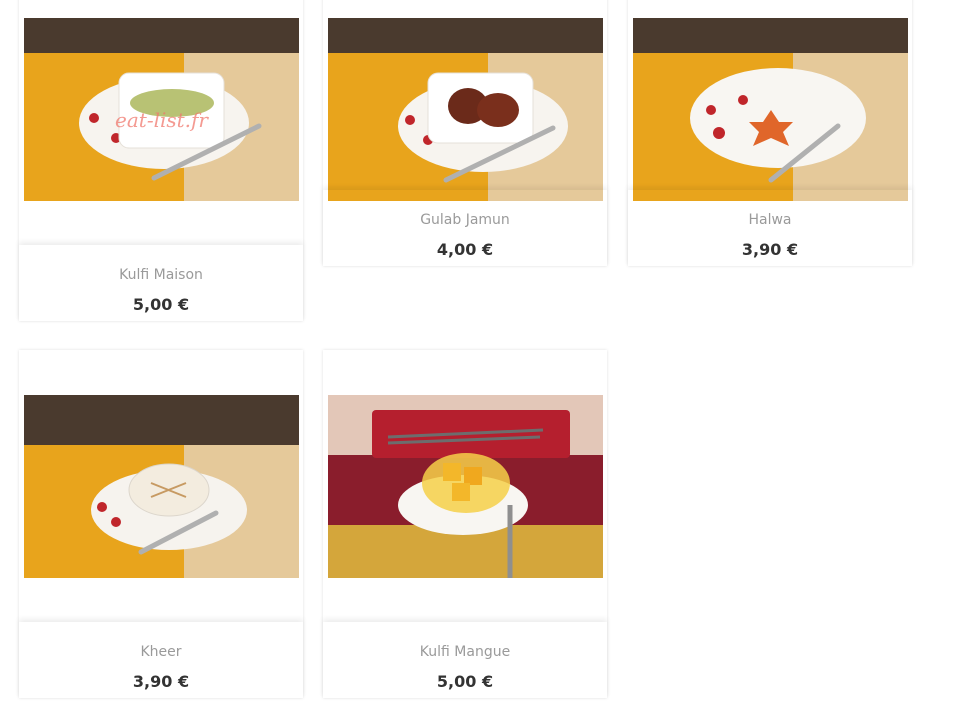 This screenshot has width=955, height=723. I want to click on product-card-kulfi-mangue: Kulfi Mangue 5,00 €, so click(465, 524).